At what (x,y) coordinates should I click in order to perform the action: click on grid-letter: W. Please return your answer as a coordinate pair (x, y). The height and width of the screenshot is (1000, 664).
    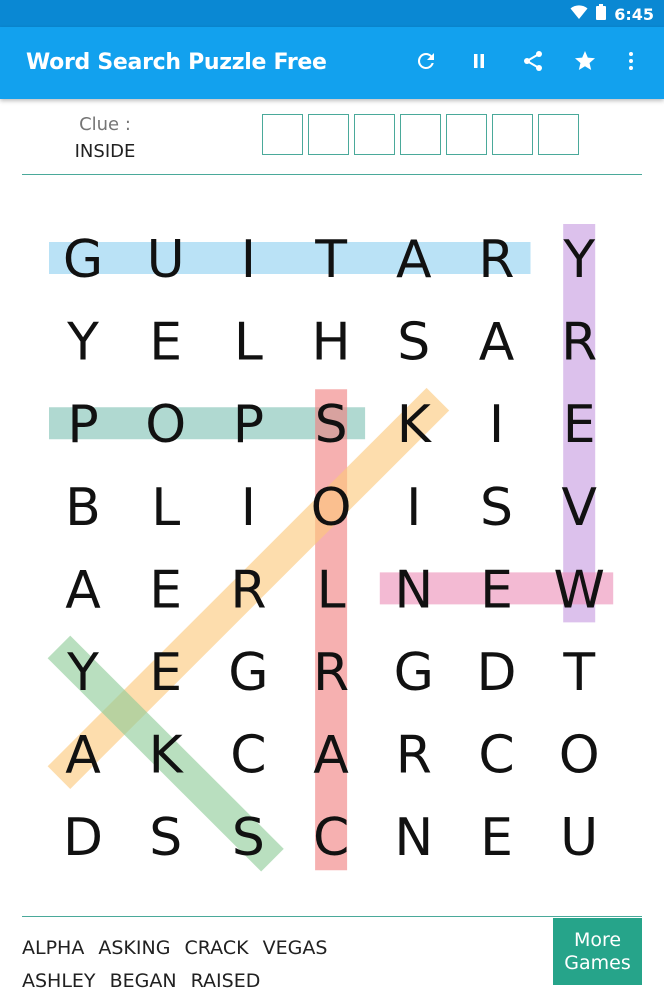
    Looking at the image, I should click on (578, 590).